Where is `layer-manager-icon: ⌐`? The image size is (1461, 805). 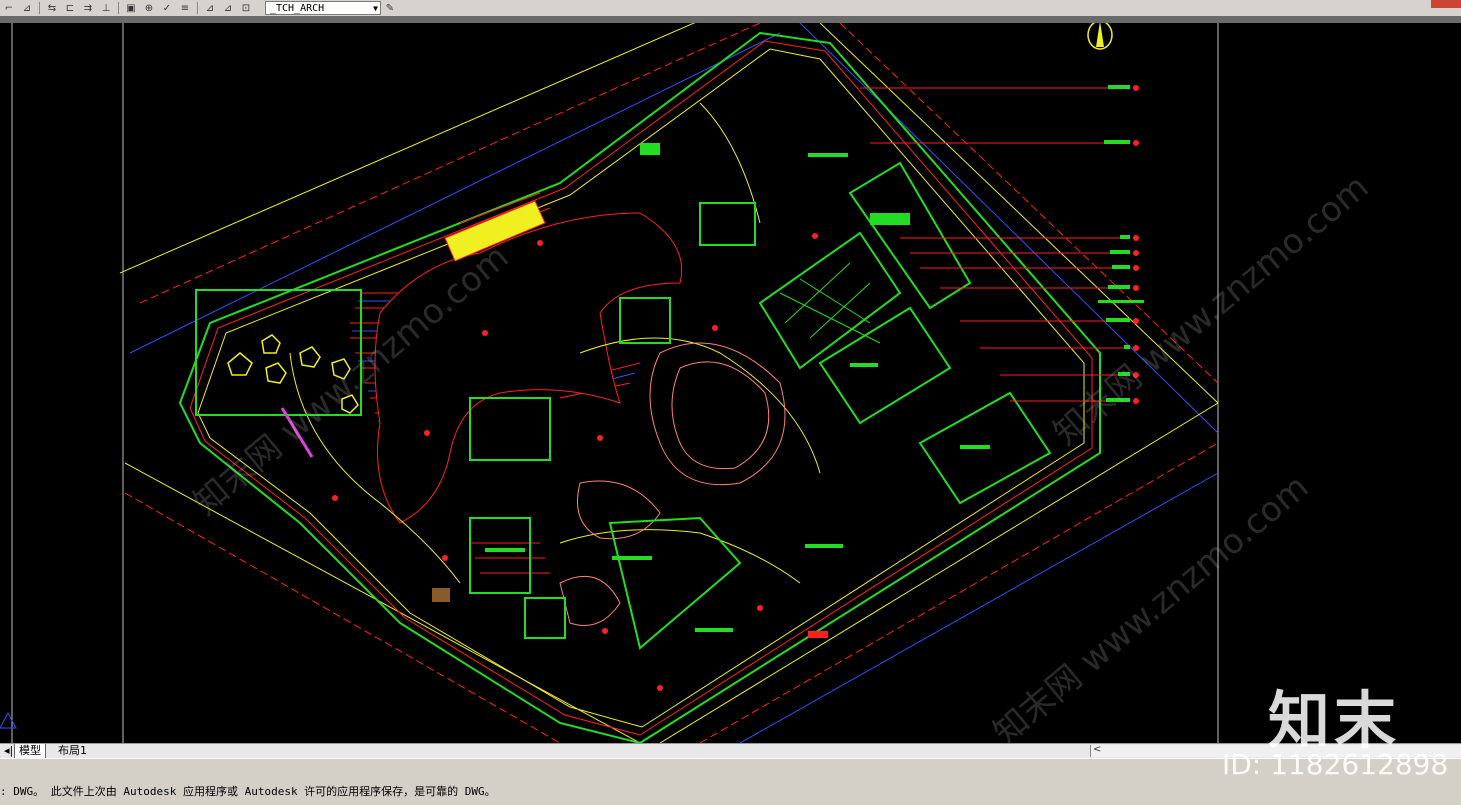 layer-manager-icon: ⌐ is located at coordinates (9, 8).